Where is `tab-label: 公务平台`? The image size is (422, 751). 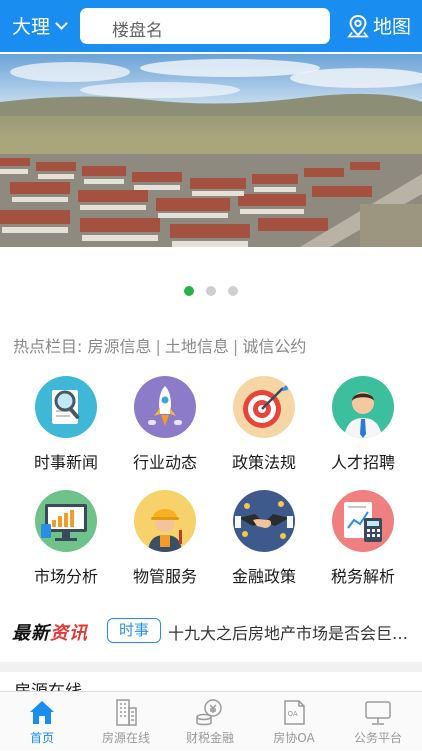 tab-label: 公务平台 is located at coordinates (377, 738).